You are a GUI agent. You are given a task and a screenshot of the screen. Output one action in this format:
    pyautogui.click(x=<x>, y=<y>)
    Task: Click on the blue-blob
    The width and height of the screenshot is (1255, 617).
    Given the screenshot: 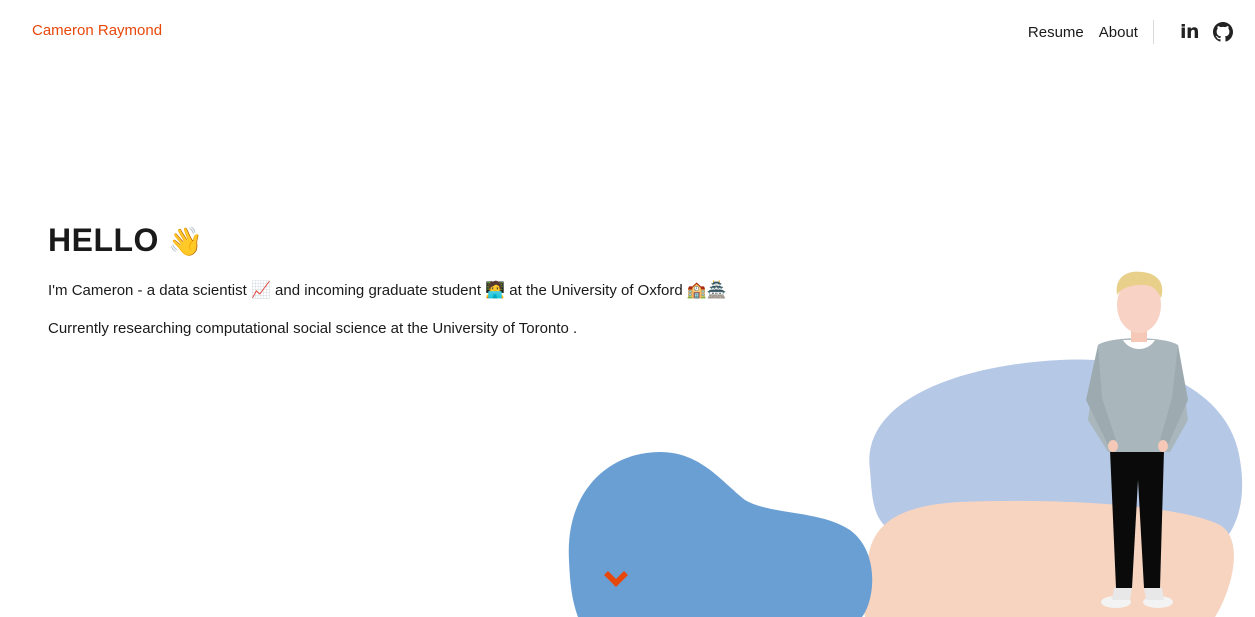 What is the action you would take?
    pyautogui.click(x=720, y=534)
    